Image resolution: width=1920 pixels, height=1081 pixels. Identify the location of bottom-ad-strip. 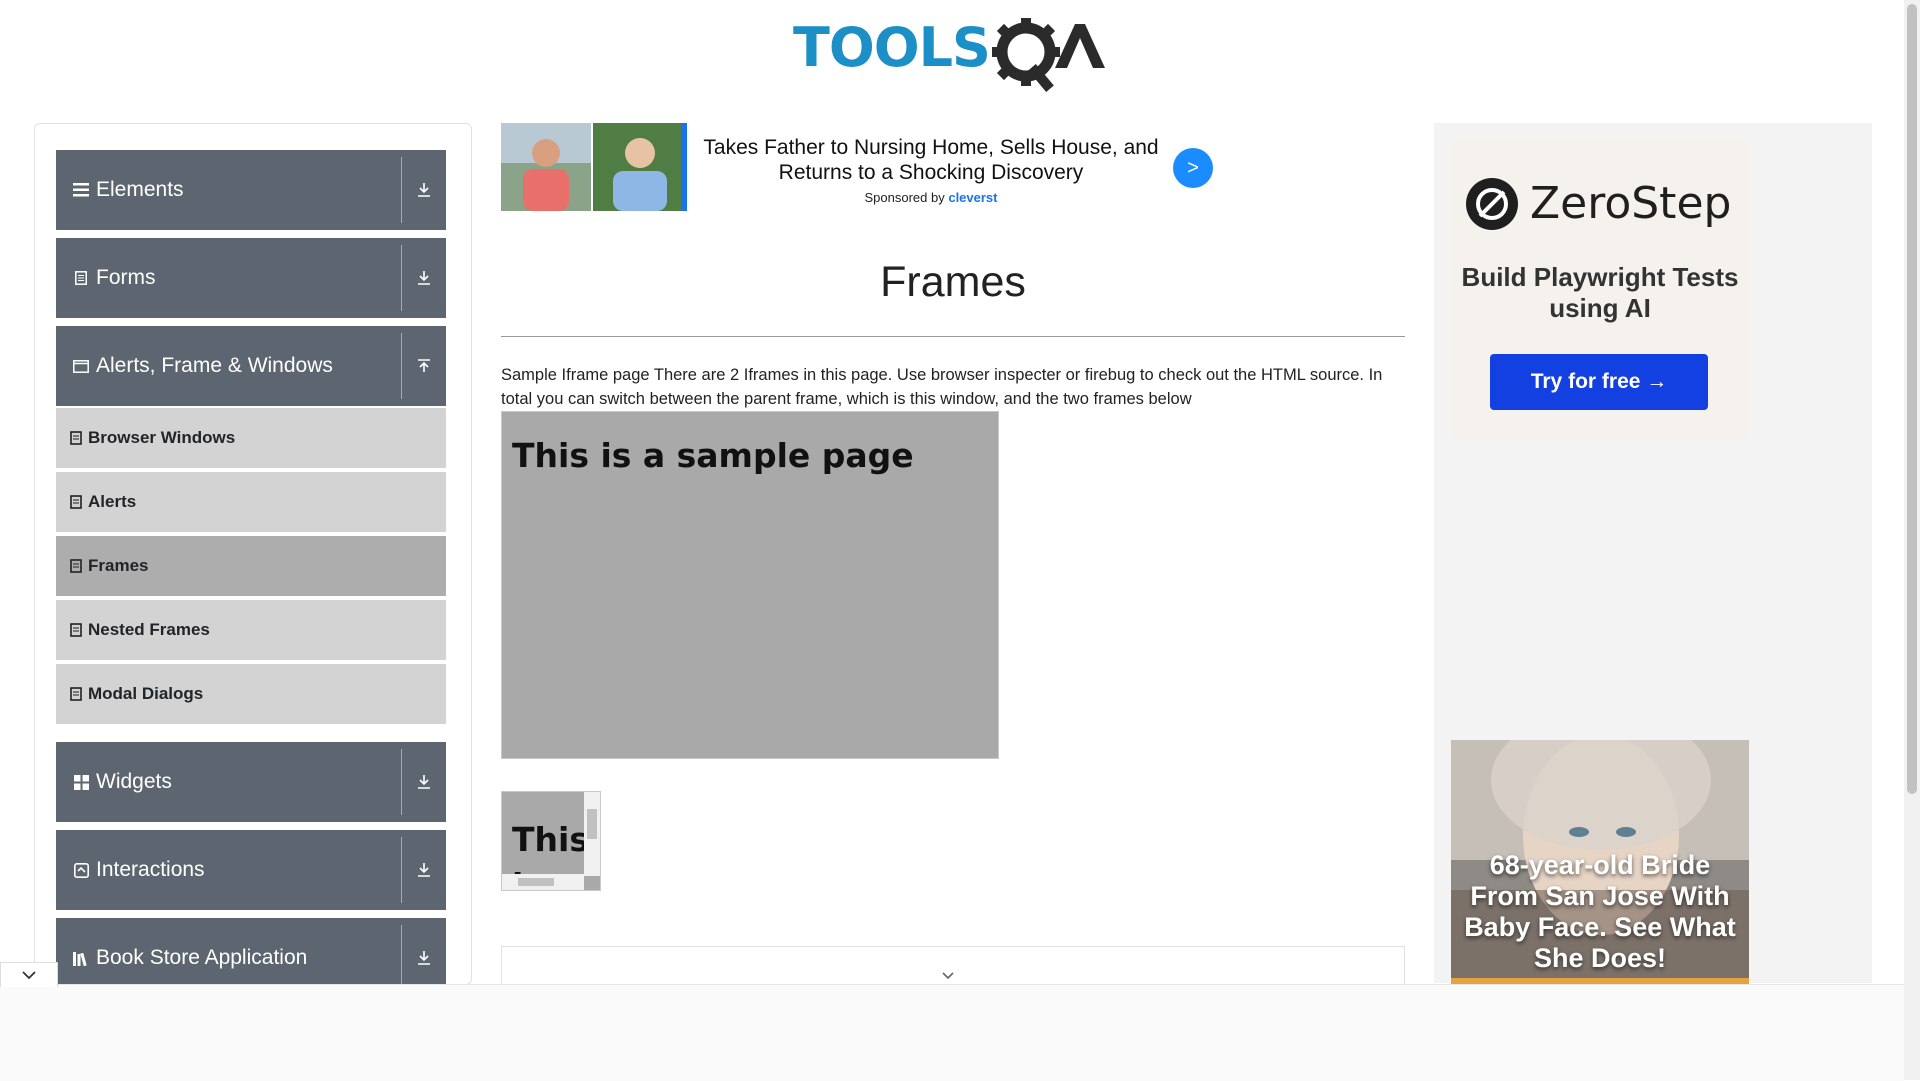
(952, 1032).